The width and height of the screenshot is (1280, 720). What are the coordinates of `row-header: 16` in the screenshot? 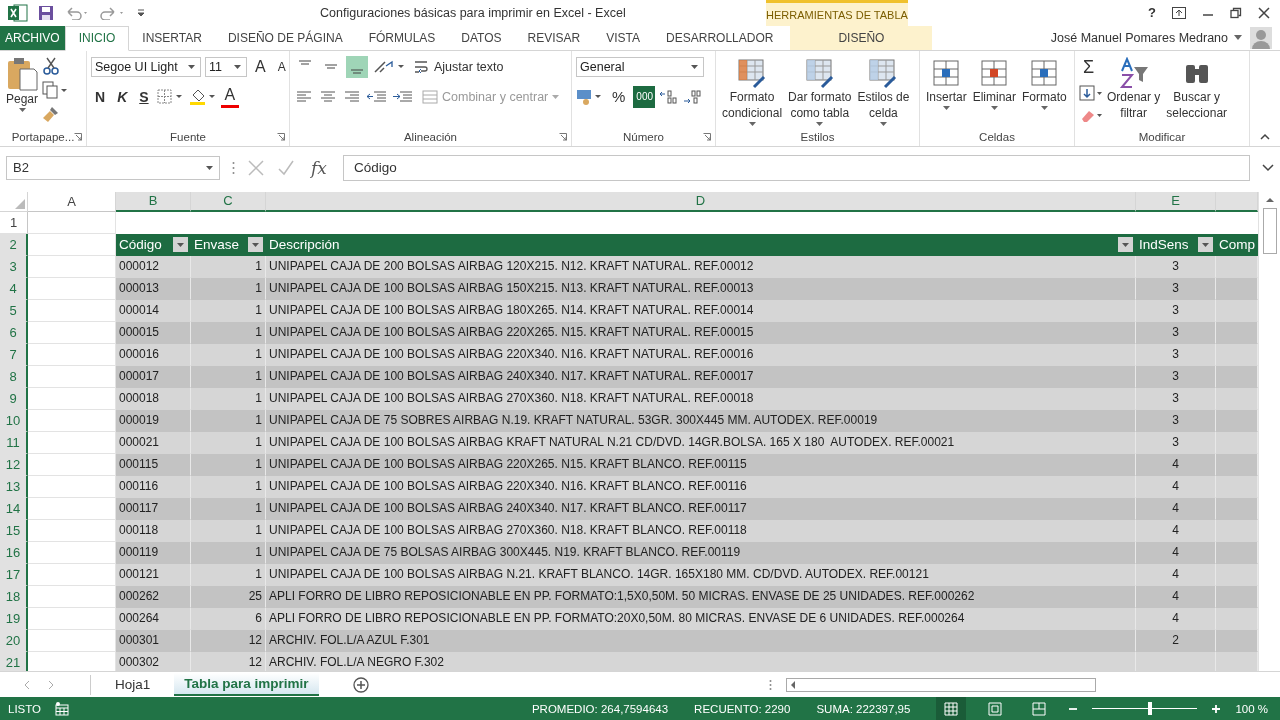 It's located at (14, 552).